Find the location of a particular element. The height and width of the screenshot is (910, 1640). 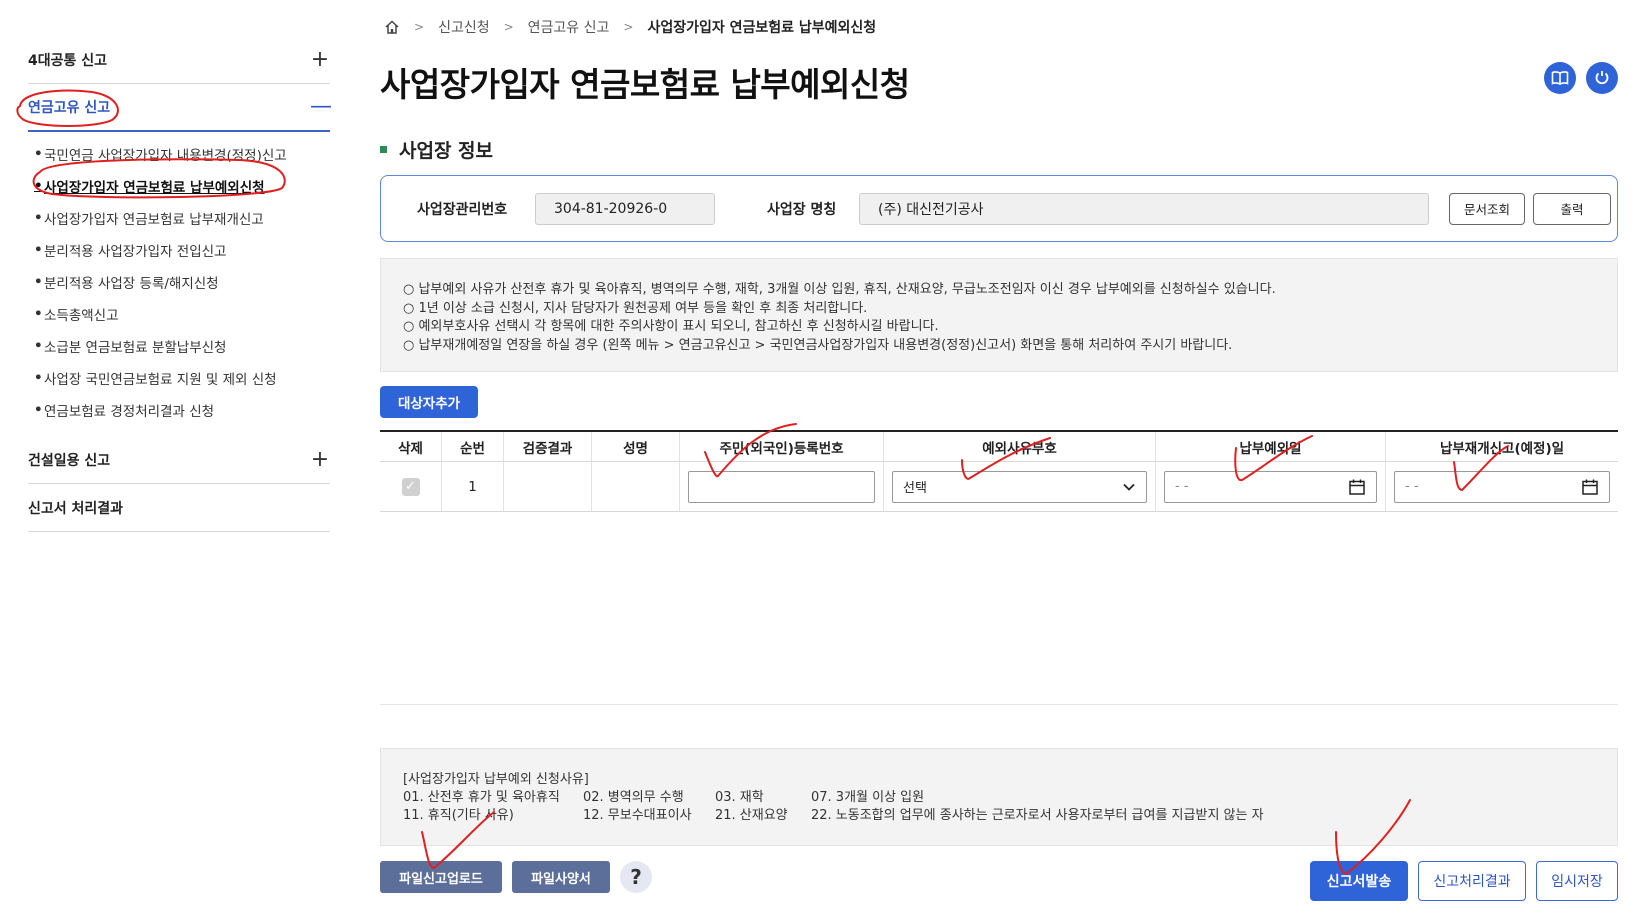

send-report-button: 신고서발송 is located at coordinates (1359, 881).